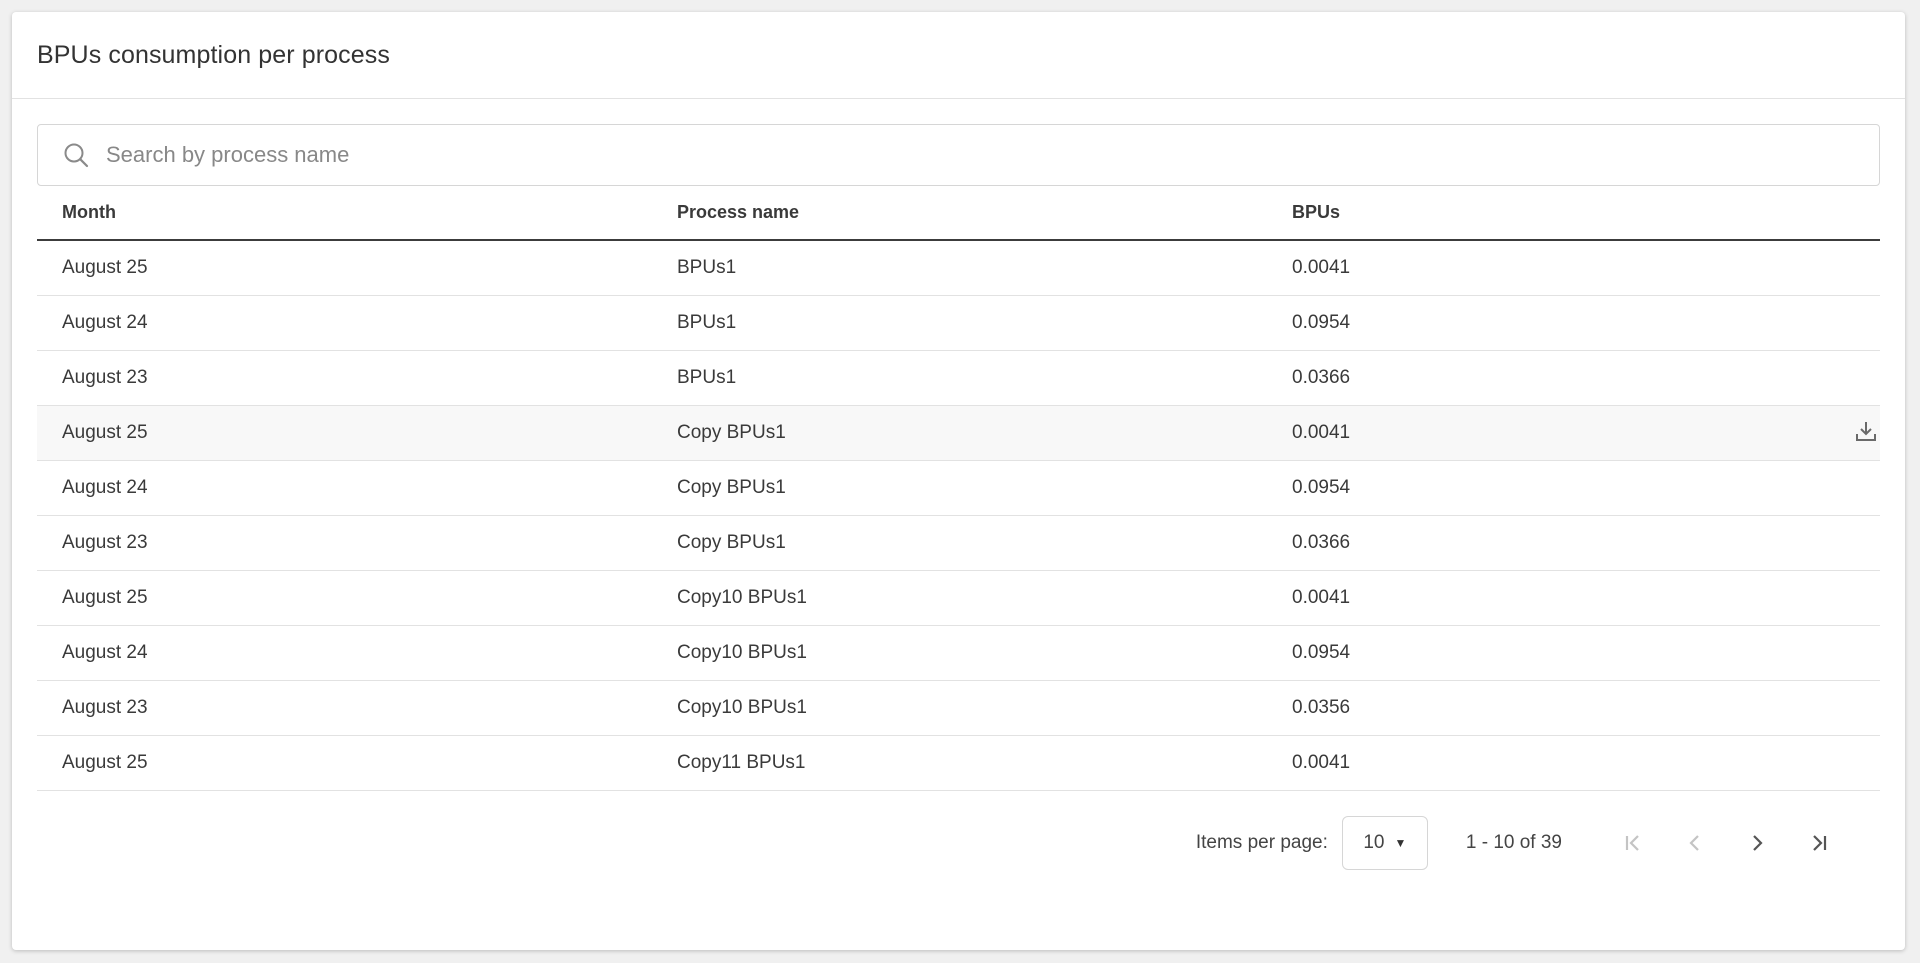  I want to click on first-page-button, so click(1633, 843).